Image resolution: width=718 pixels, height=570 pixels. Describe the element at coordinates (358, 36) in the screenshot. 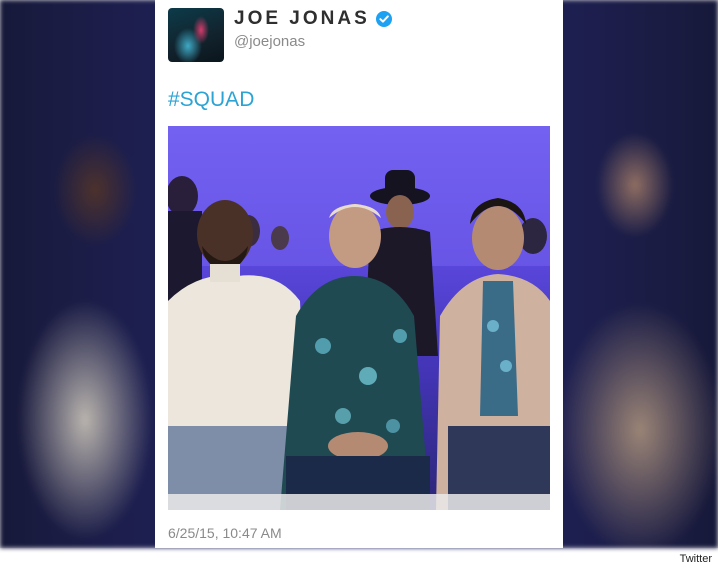

I see `tweet-header: JOE JONAS @joejonas` at that location.